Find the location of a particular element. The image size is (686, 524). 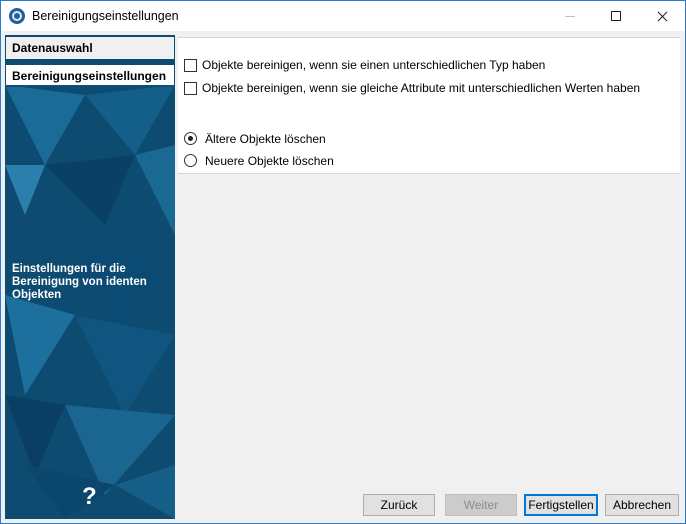

radio-label: Neuere Objekte löschen is located at coordinates (269, 161).